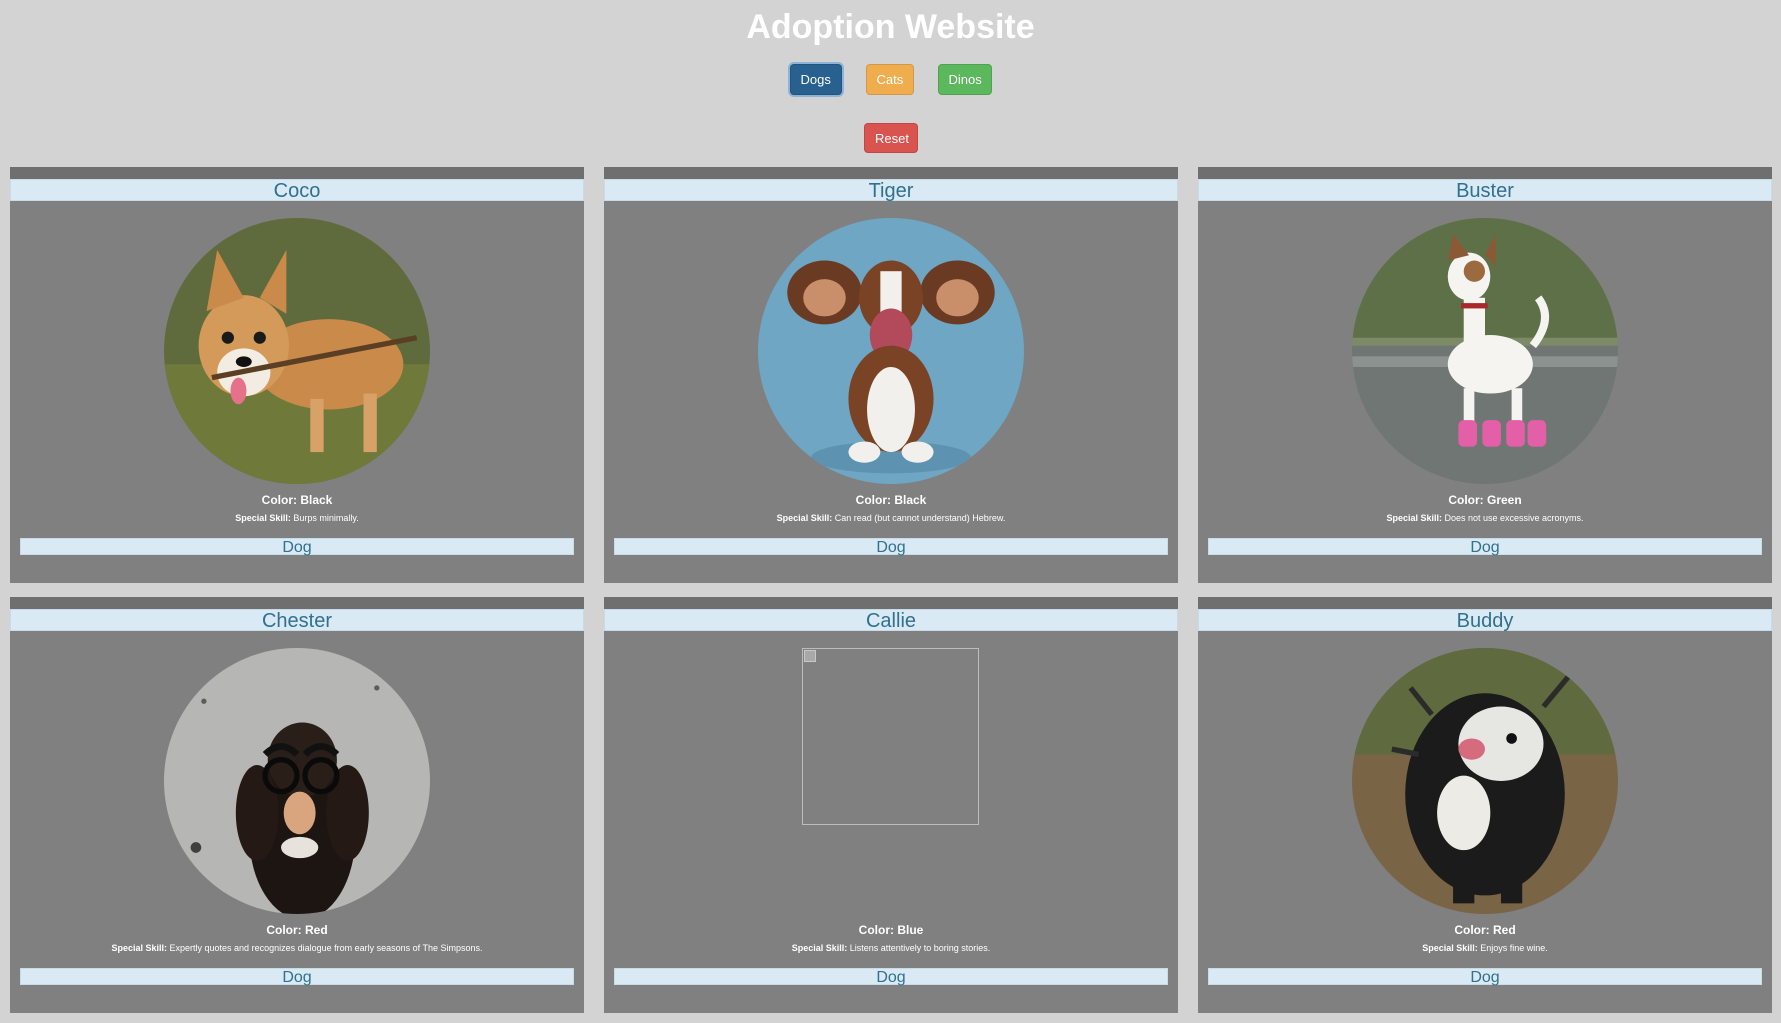 The image size is (1781, 1023). I want to click on pet-skill: Special Skill: Enjoys fine wine., so click(1485, 948).